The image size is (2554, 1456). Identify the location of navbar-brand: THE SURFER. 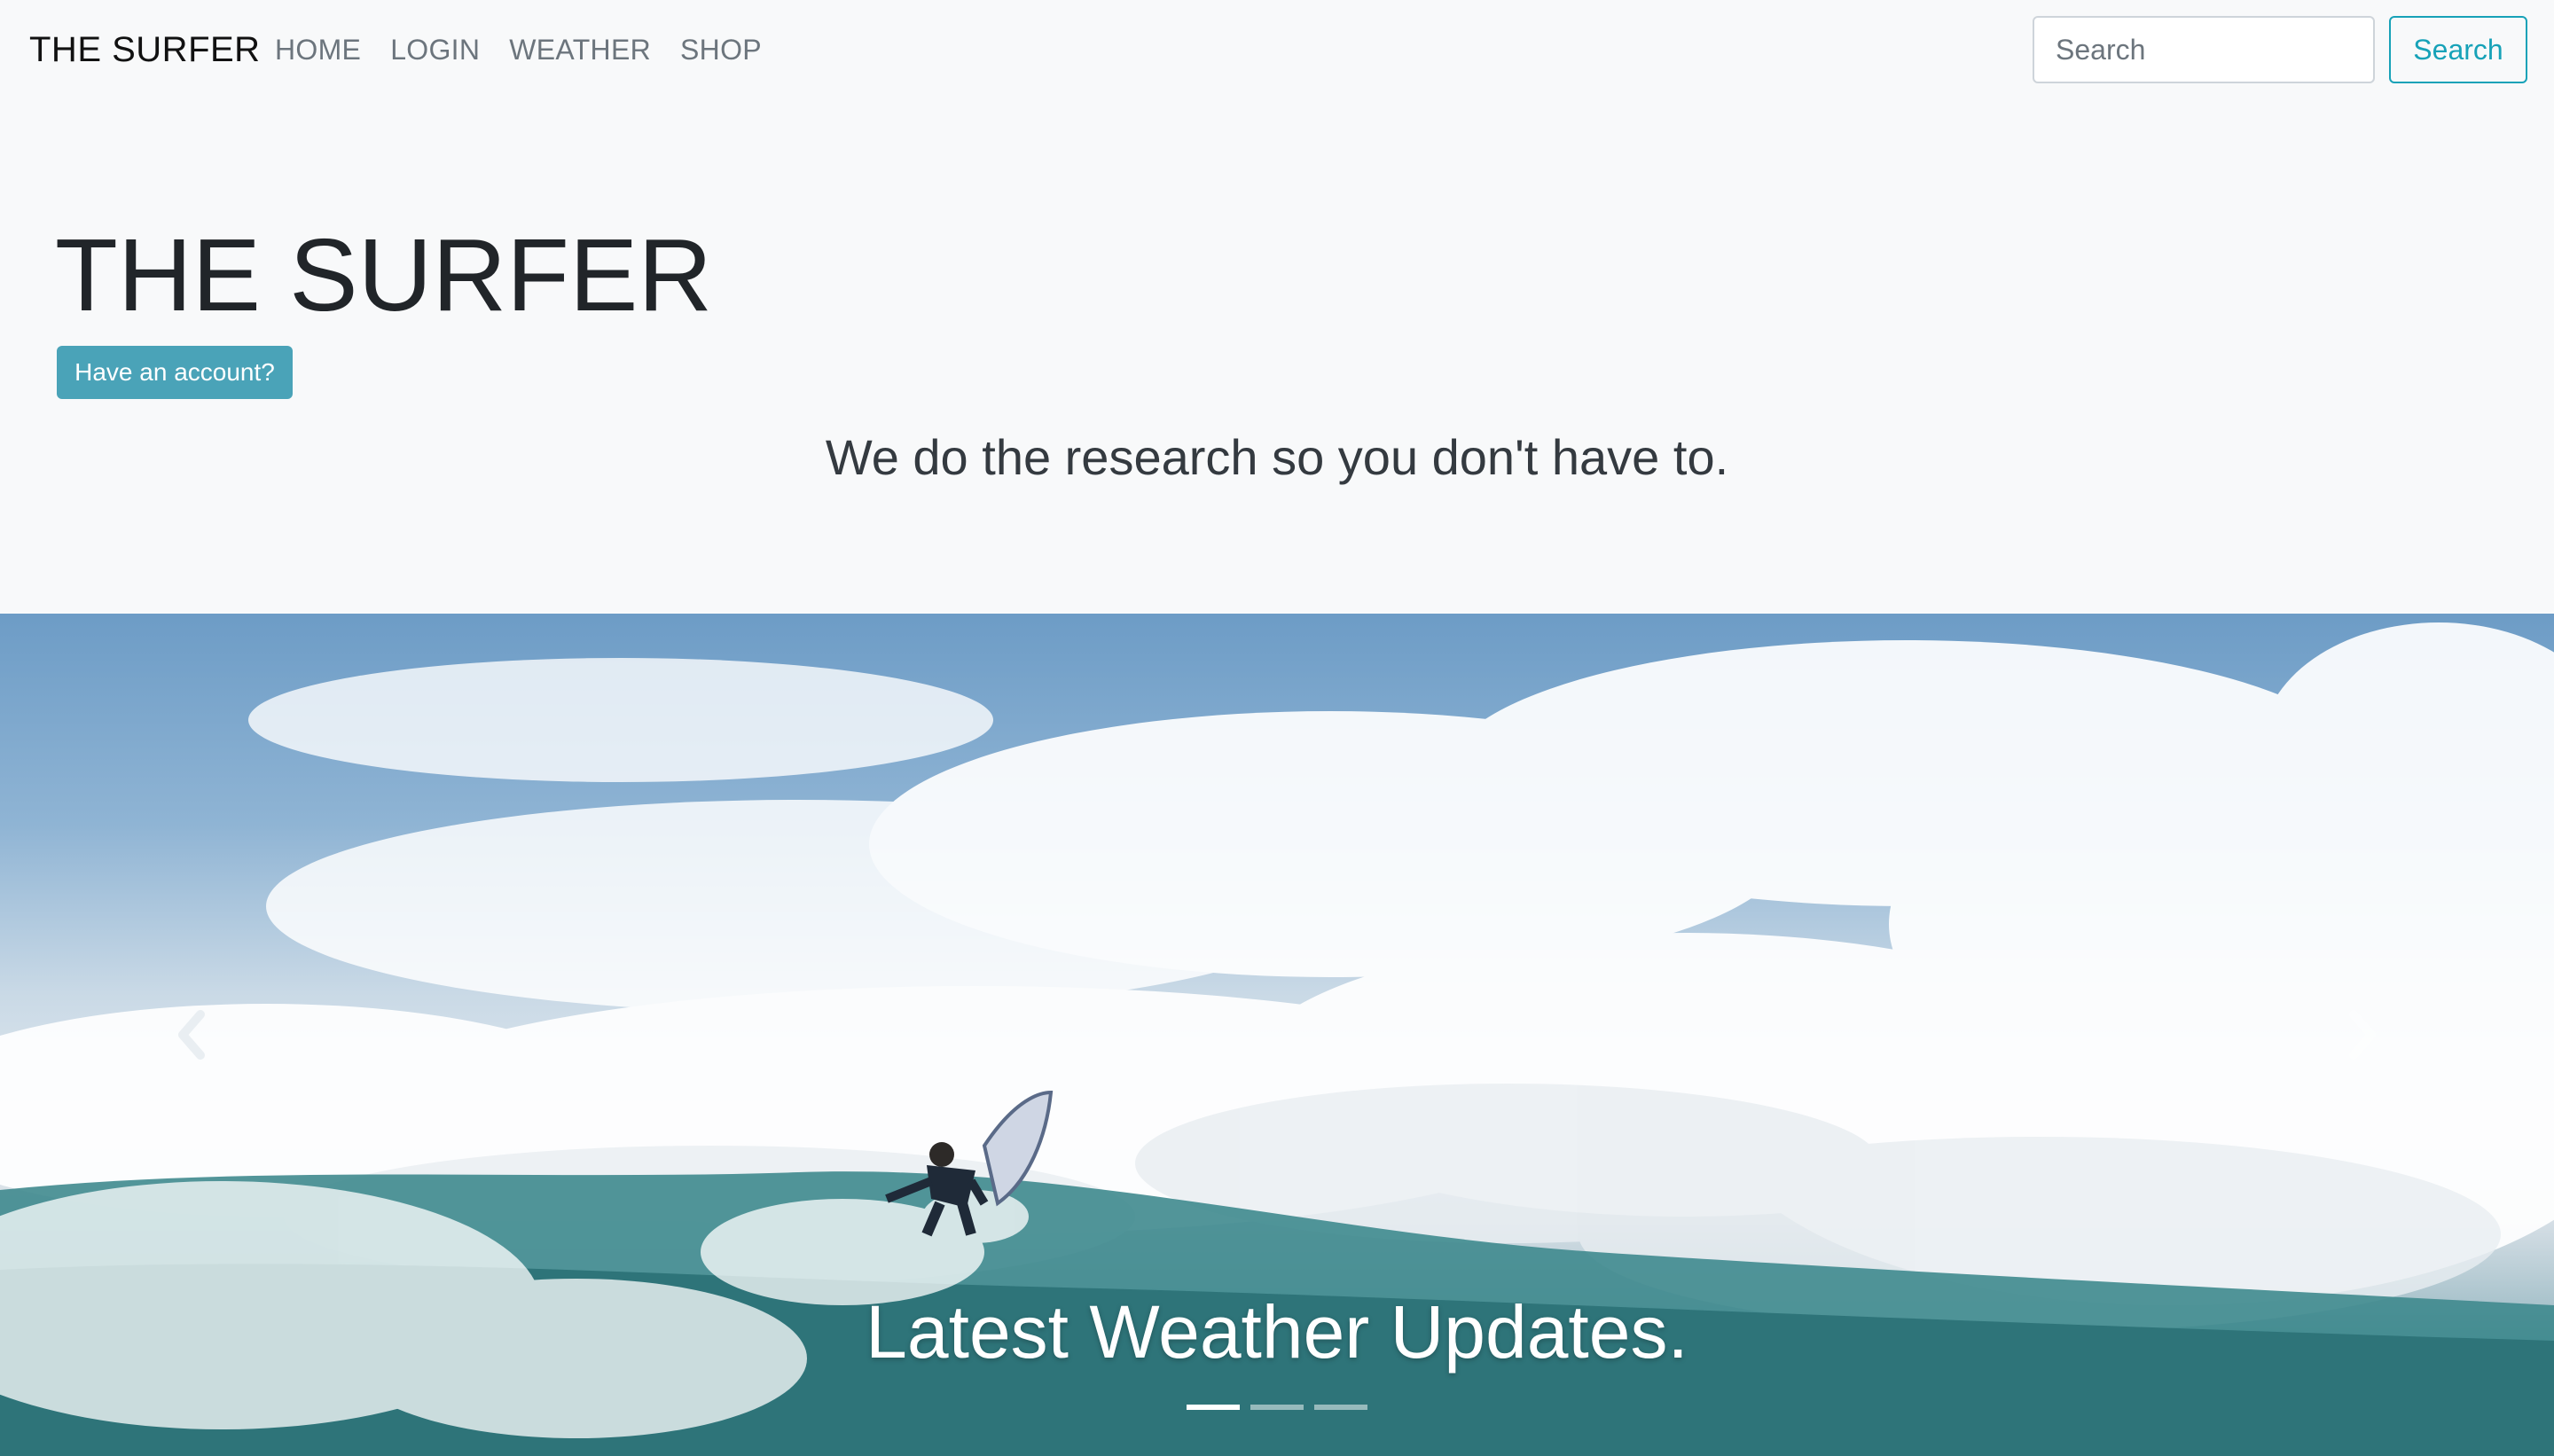
(145, 50).